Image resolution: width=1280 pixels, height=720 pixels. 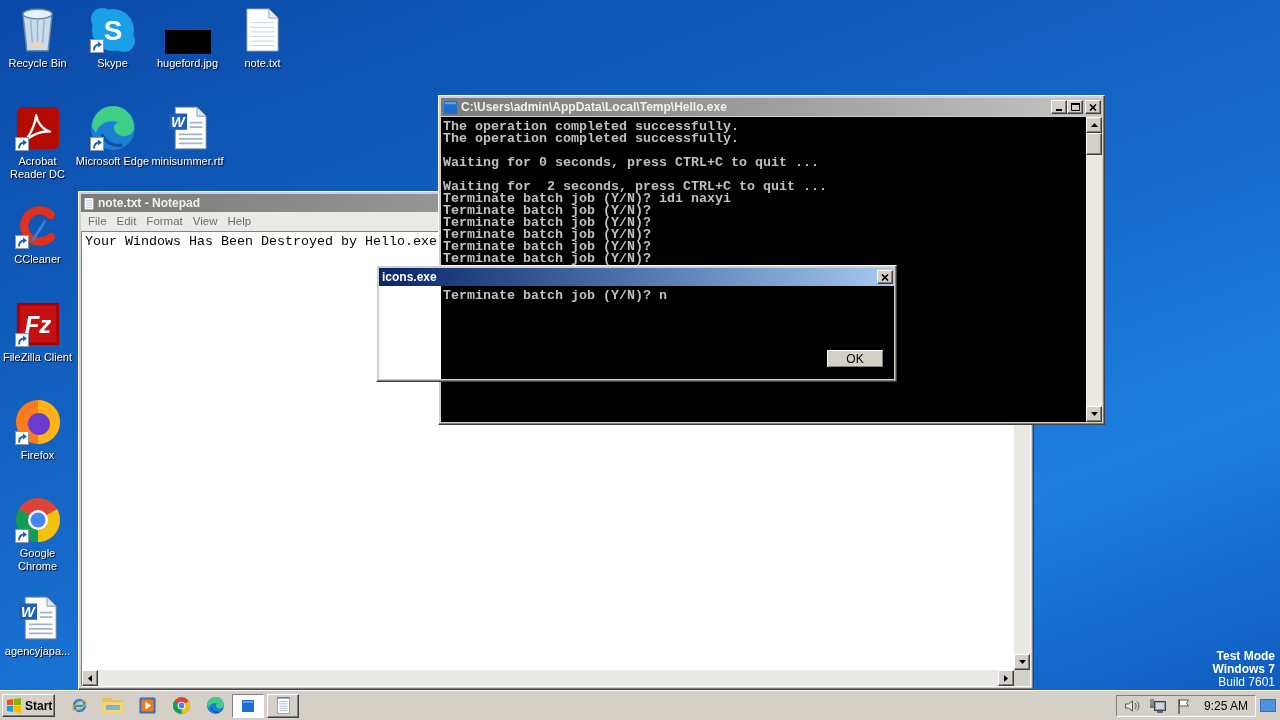 What do you see at coordinates (239, 221) in the screenshot?
I see `menu-item: Help` at bounding box center [239, 221].